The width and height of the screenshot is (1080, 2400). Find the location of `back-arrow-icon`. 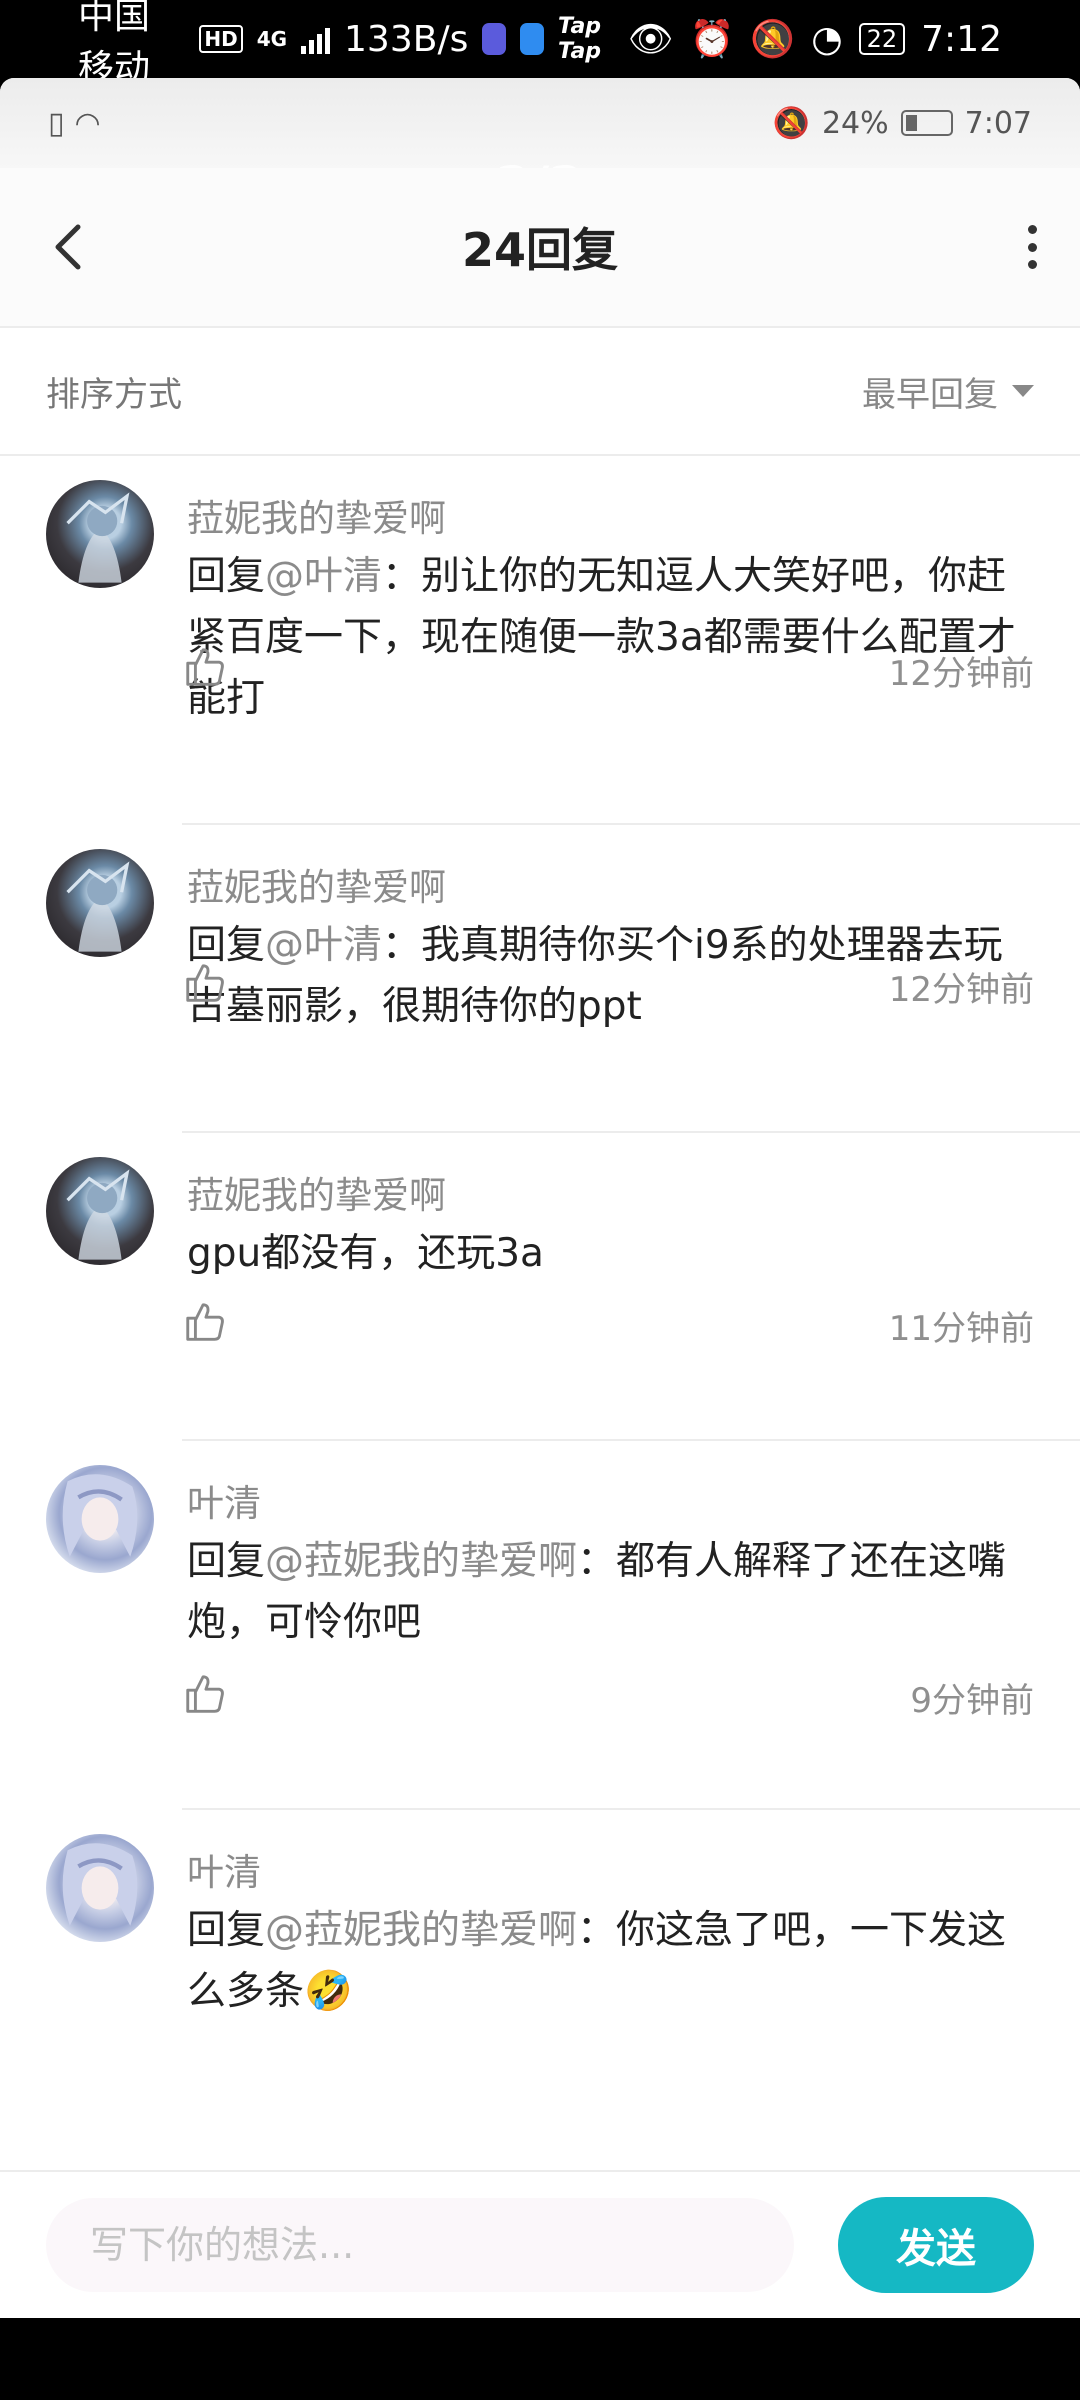

back-arrow-icon is located at coordinates (70, 247).